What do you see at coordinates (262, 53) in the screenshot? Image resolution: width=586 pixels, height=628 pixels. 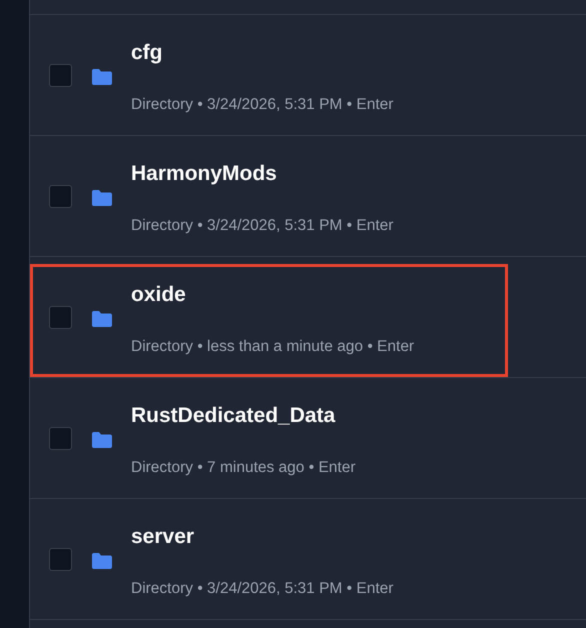 I see `folder-name: cfg` at bounding box center [262, 53].